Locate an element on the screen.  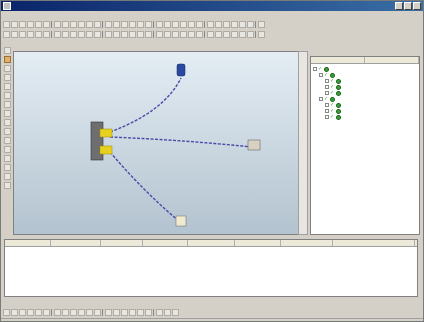
minimize-icon is located at coordinates (399, 6).